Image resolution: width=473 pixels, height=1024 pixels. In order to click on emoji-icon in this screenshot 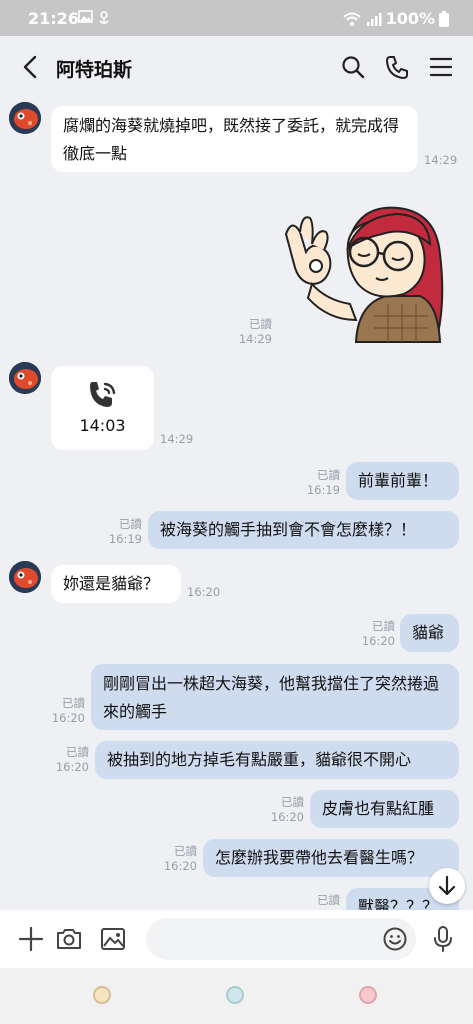, I will do `click(395, 939)`.